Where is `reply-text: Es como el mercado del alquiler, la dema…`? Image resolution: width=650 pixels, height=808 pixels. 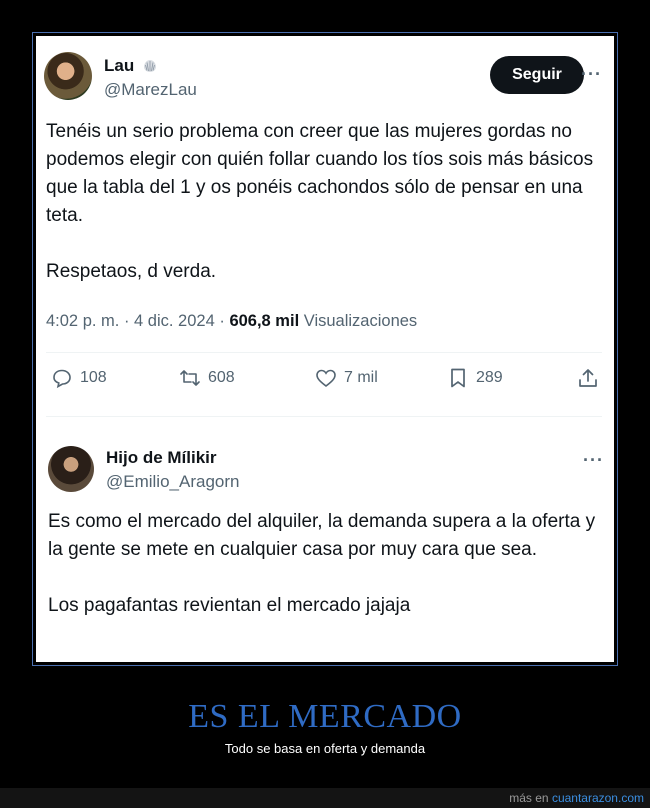
reply-text: Es como el mercado del alquiler, la dema… is located at coordinates (323, 578).